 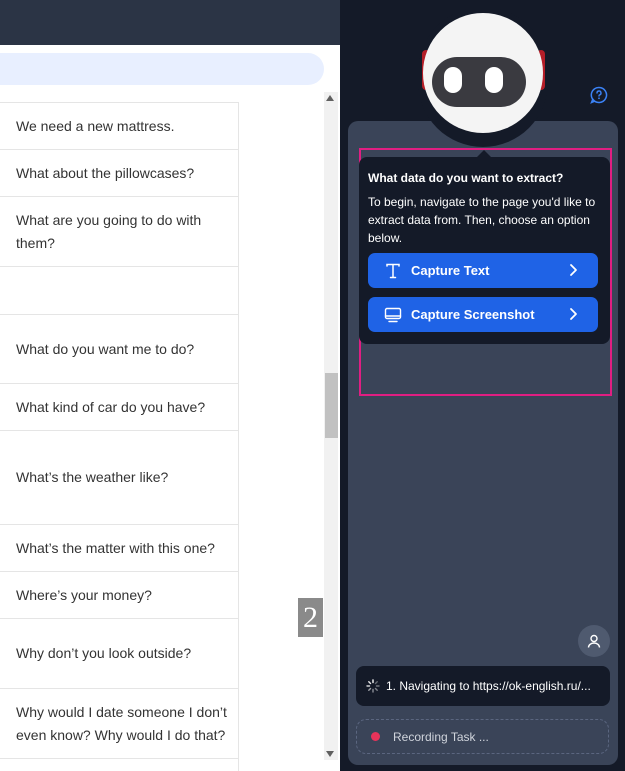 I want to click on robot-eye-left-icon, so click(x=453, y=80).